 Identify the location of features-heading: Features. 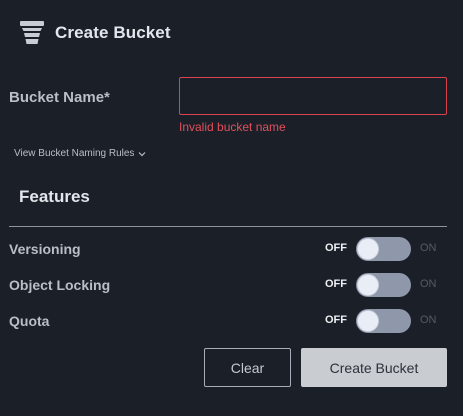
(54, 196).